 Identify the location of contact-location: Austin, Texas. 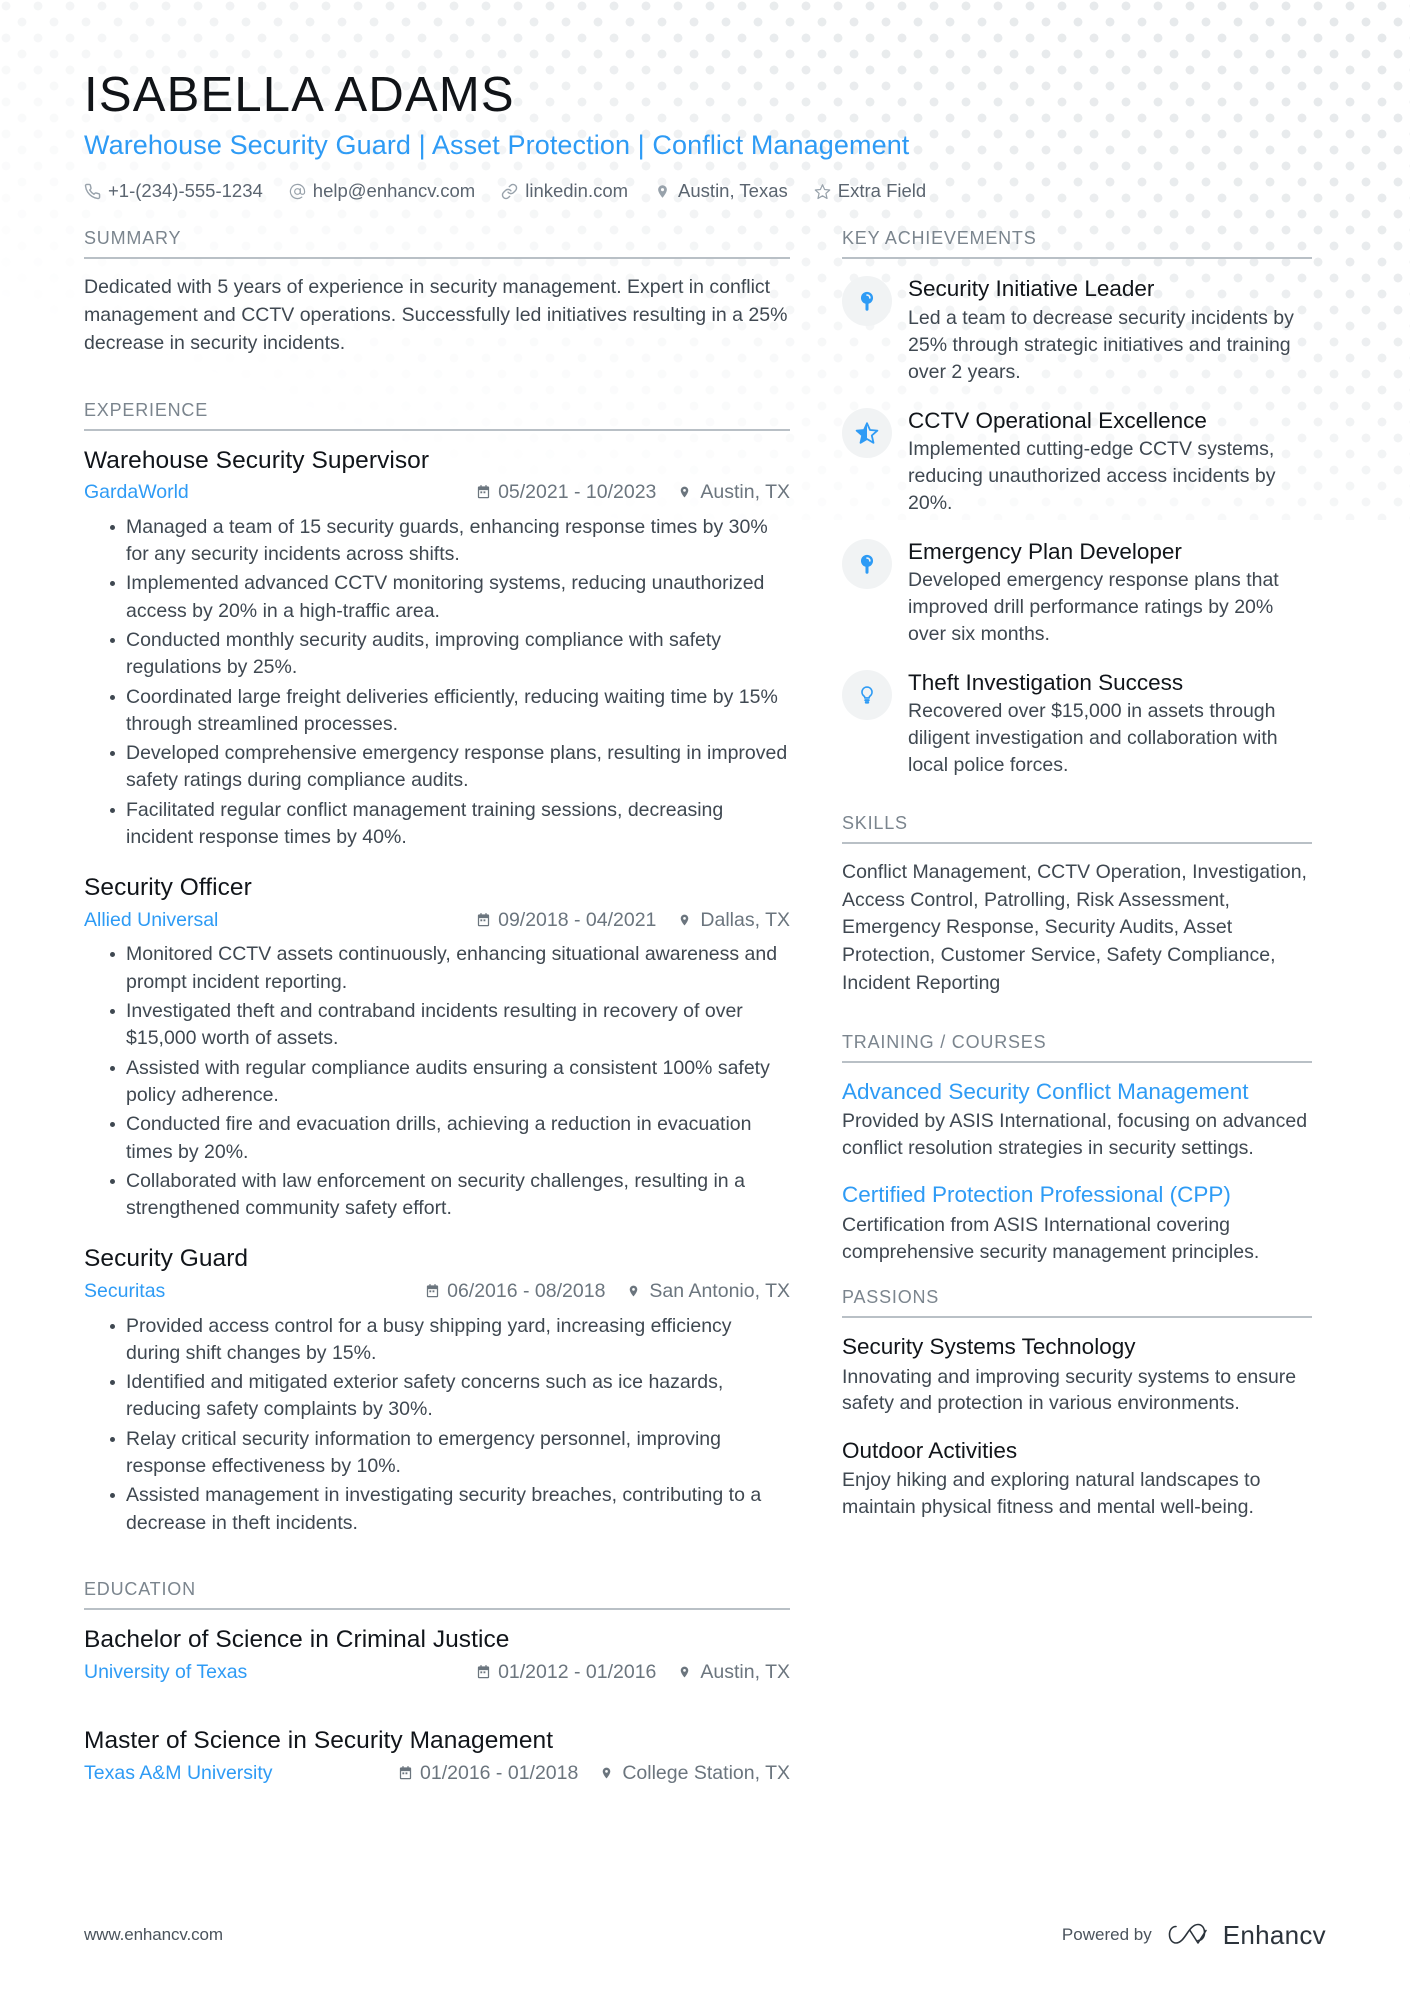
(721, 191).